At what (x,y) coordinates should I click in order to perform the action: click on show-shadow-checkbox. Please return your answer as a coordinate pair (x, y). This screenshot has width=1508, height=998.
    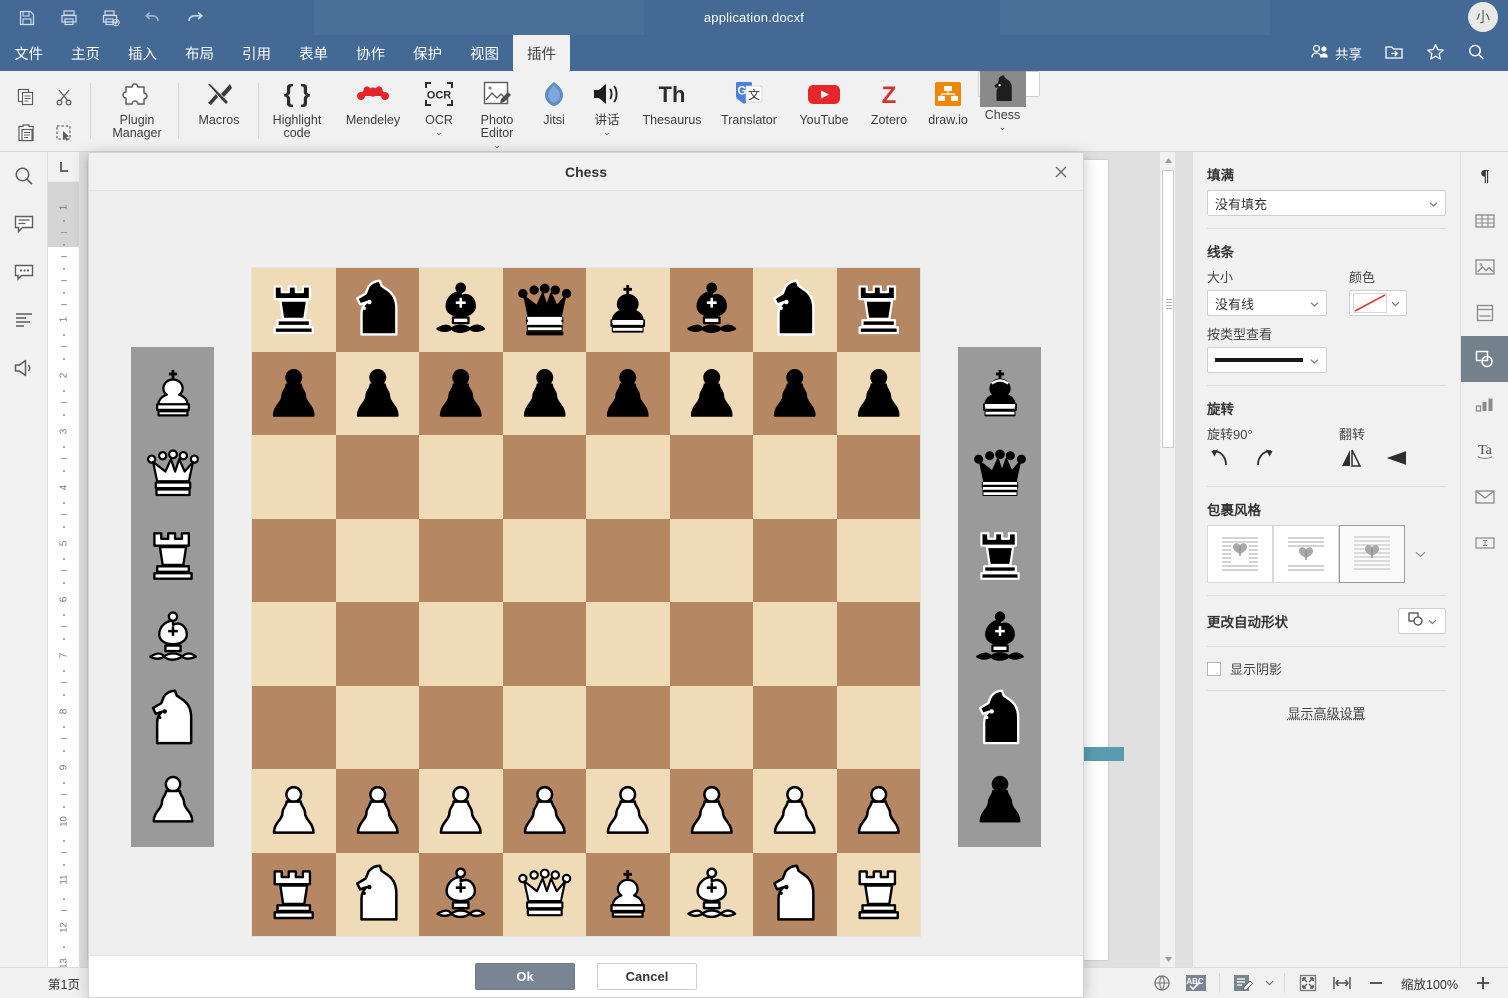
    Looking at the image, I should click on (1214, 668).